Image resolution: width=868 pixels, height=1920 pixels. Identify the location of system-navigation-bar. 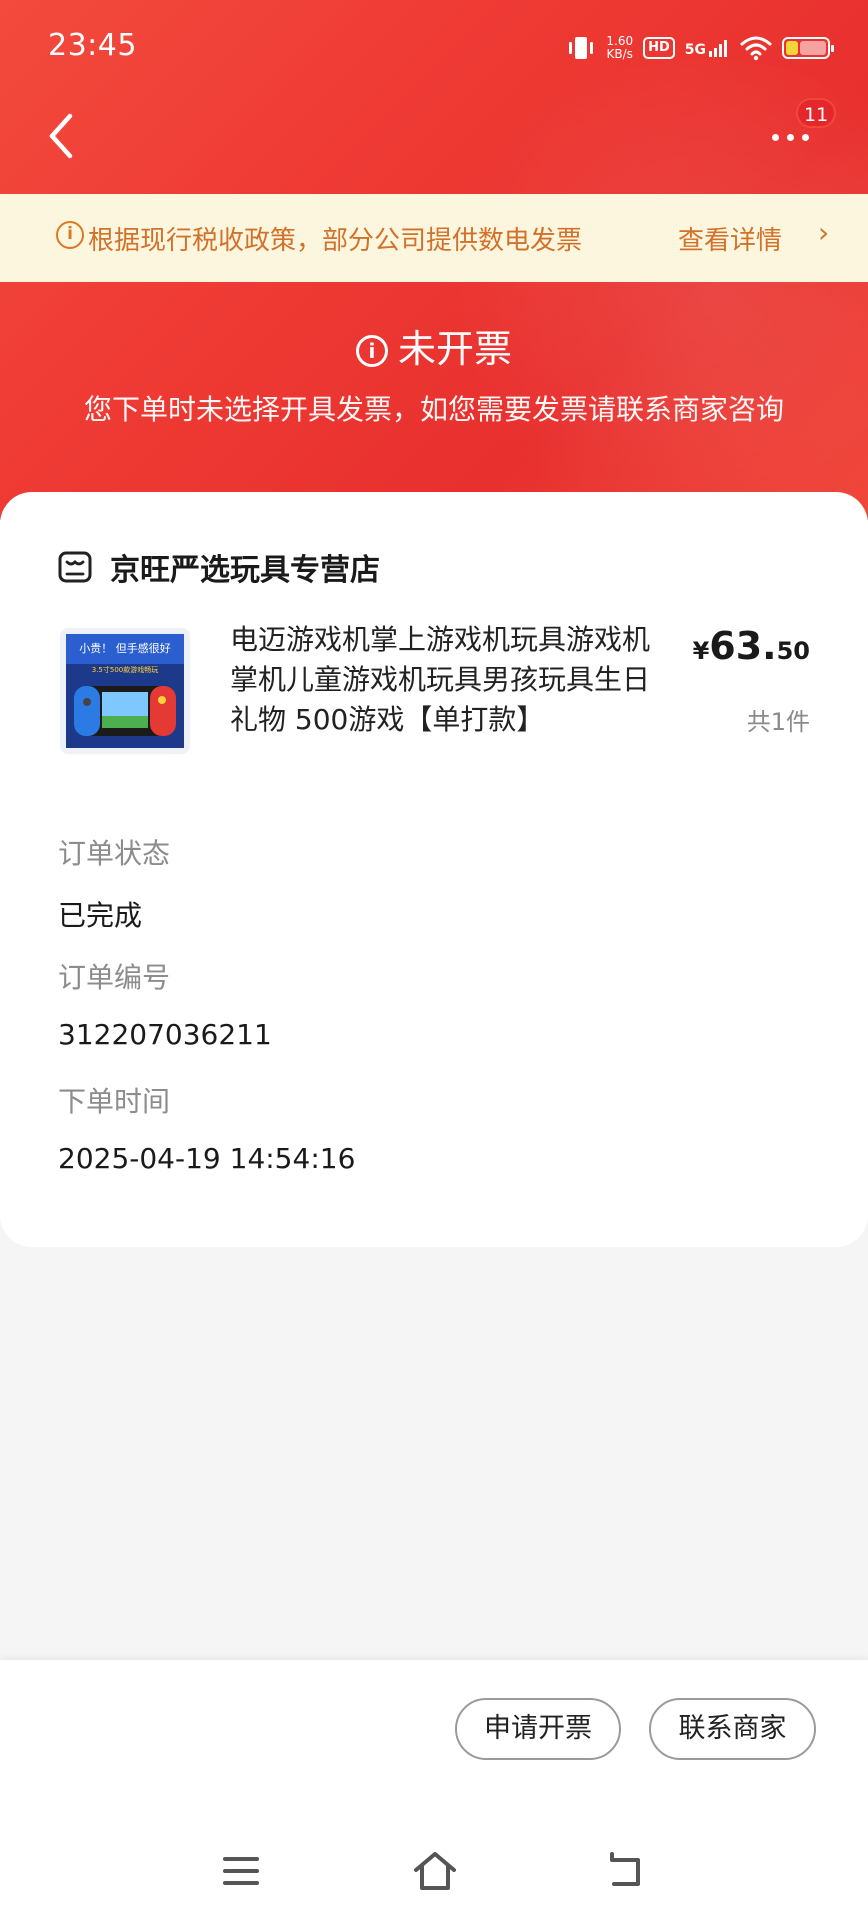
(434, 1877).